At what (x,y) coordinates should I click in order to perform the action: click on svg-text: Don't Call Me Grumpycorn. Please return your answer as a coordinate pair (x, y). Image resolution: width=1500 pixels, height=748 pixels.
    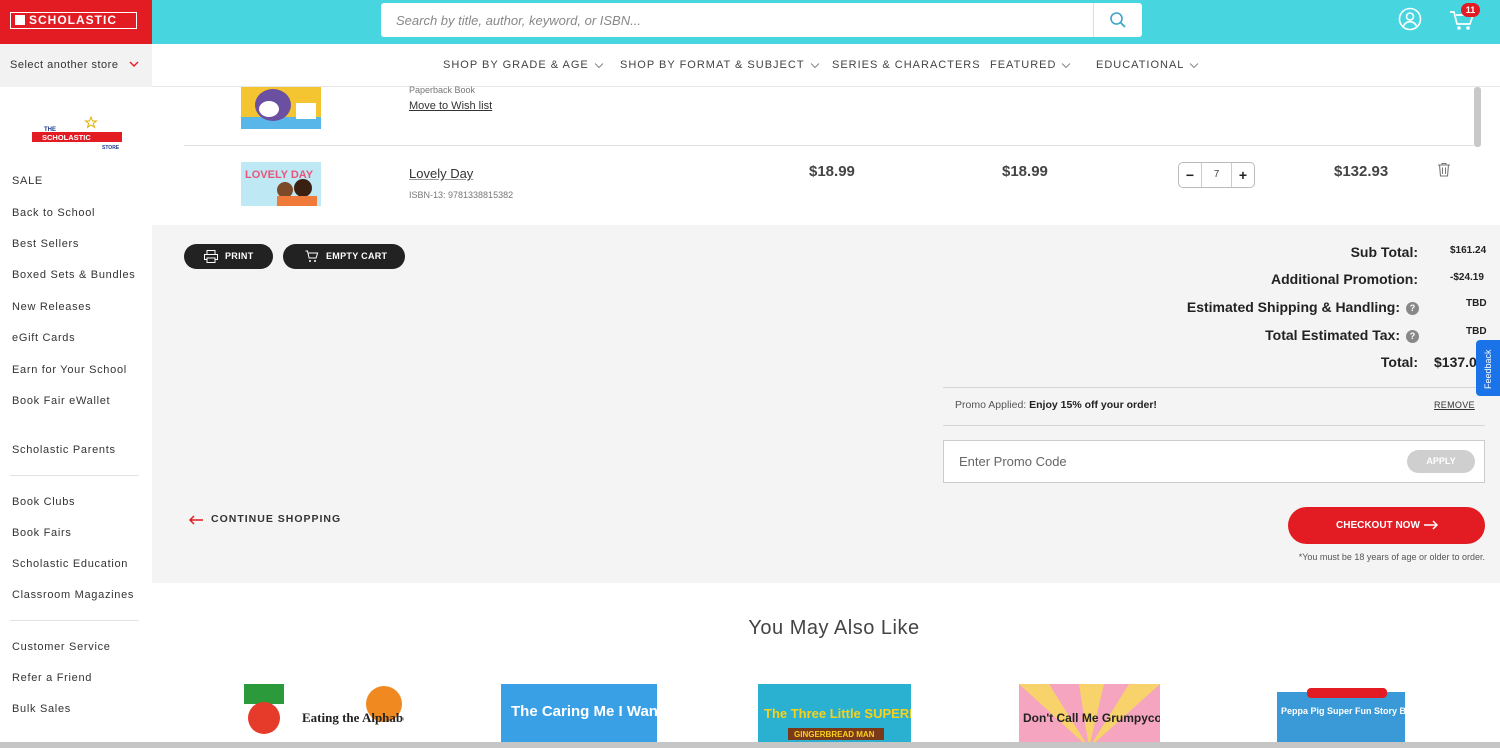
    Looking at the image, I should click on (1091, 718).